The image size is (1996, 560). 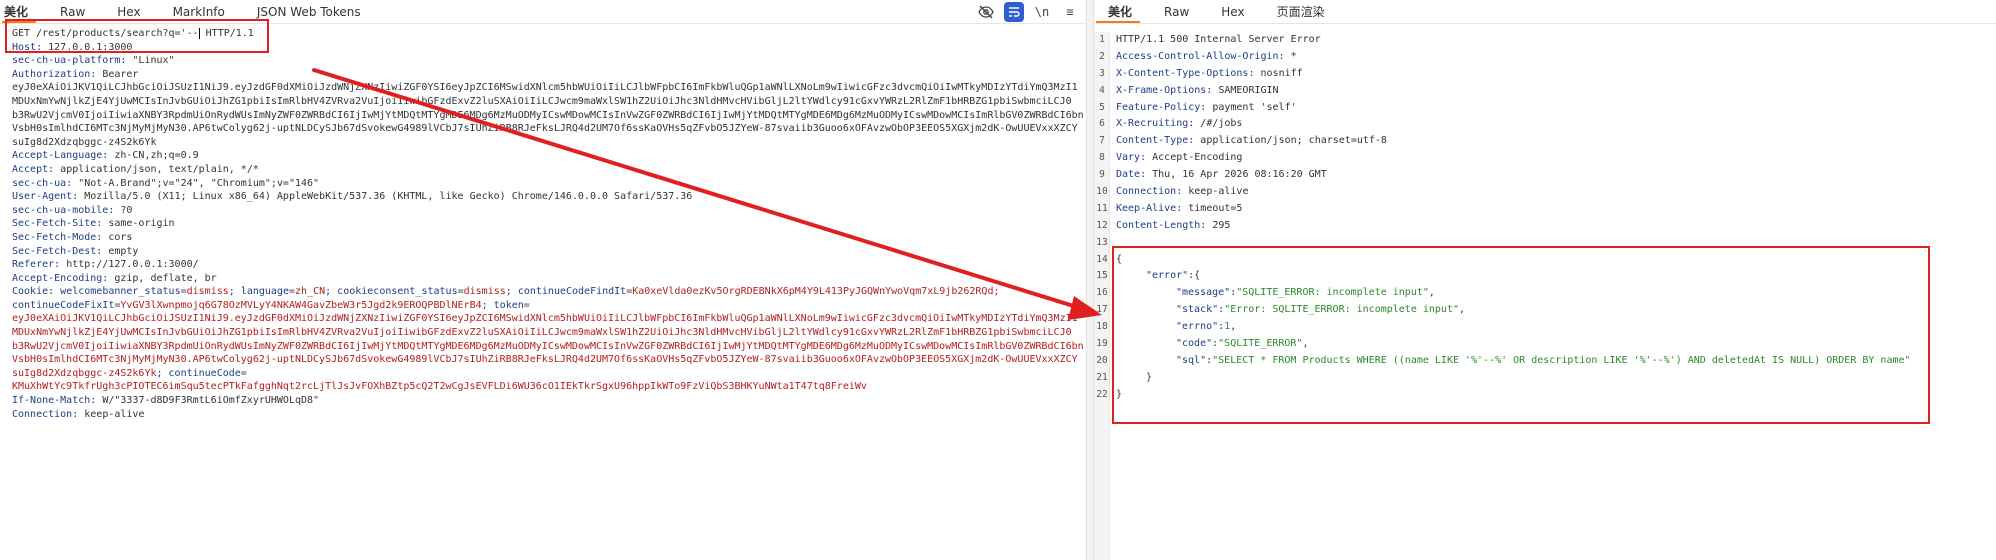 I want to click on header-name: Sec-Fetch-Dest:, so click(x=57, y=251).